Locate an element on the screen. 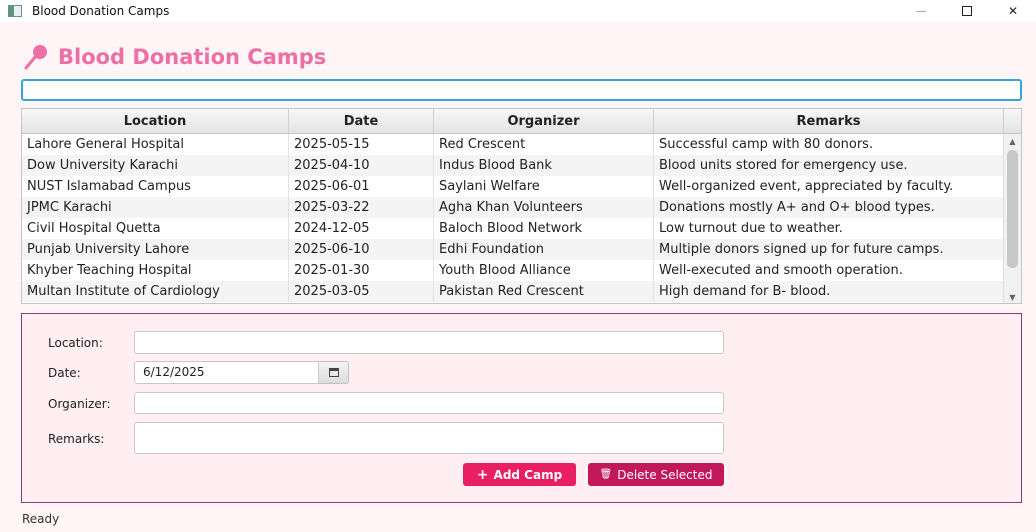 This screenshot has width=1036, height=532. cell-location: Punjab University Lahore is located at coordinates (155, 249).